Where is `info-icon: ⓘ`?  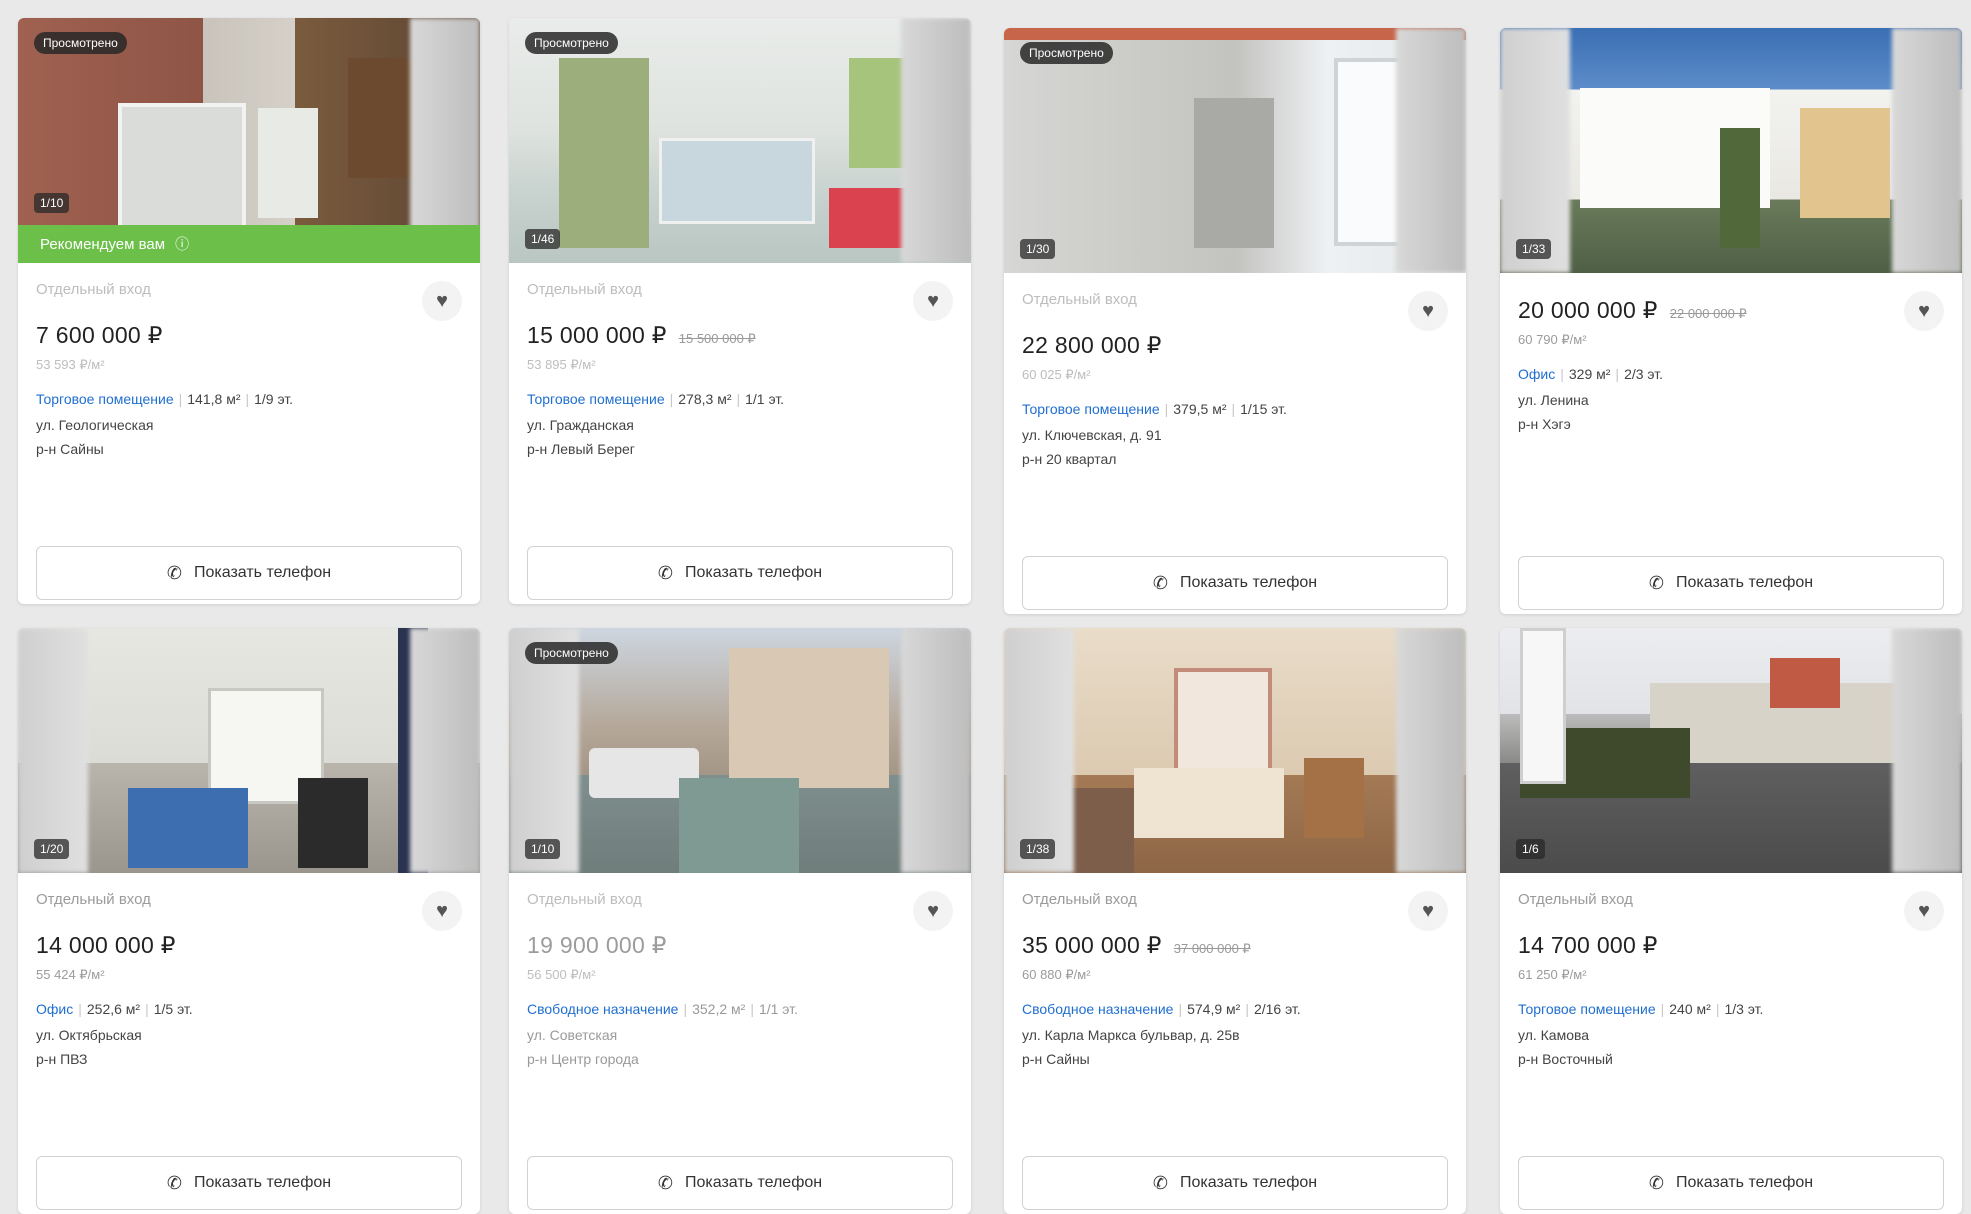
info-icon: ⓘ is located at coordinates (182, 244).